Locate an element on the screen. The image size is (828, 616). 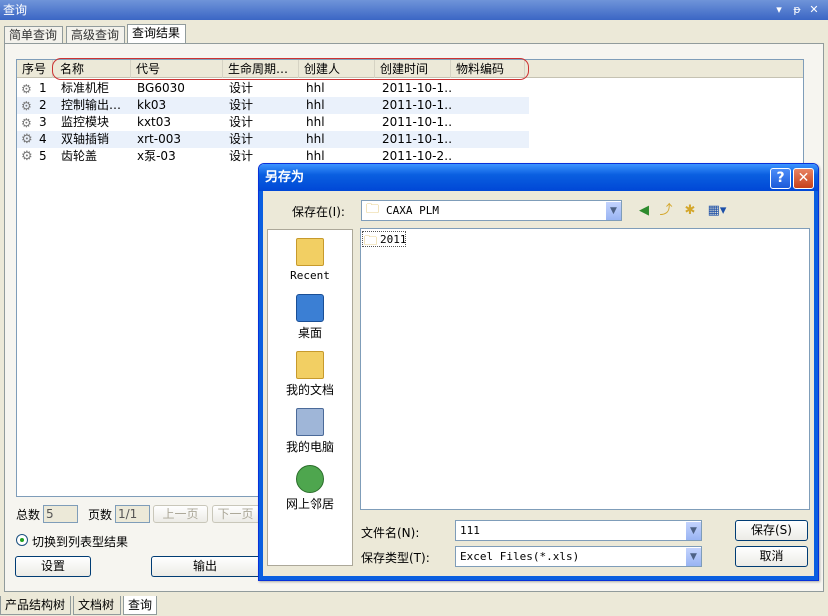
tab-product-tree: 产品结构树 is located at coordinates (35, 605).